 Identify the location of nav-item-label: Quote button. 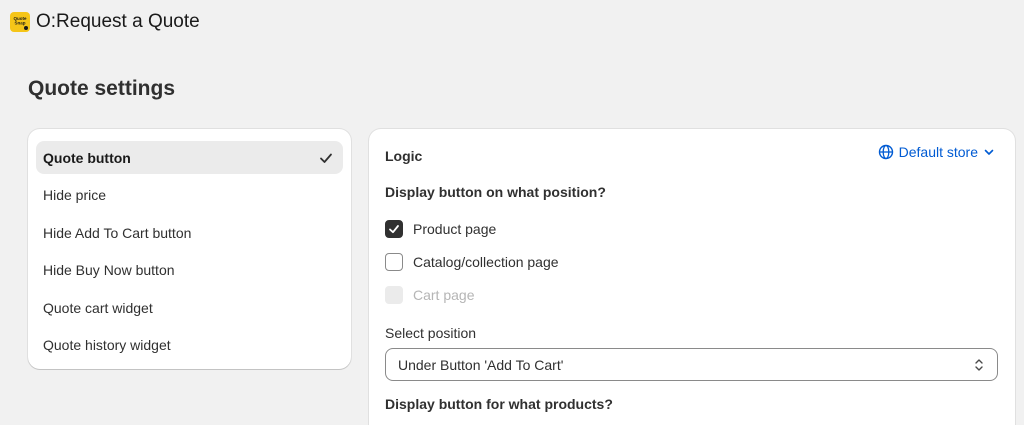
(87, 157).